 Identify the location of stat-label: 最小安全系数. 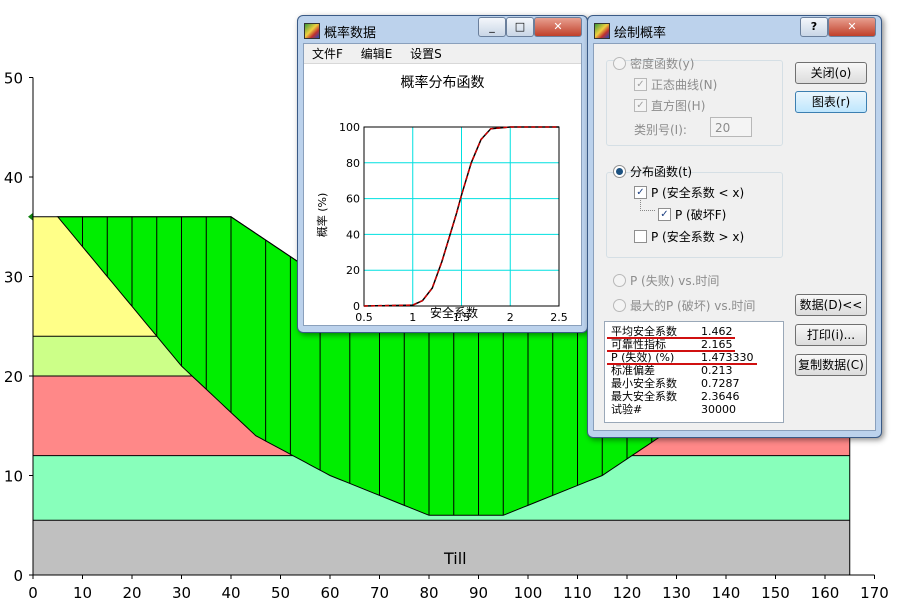
(644, 383).